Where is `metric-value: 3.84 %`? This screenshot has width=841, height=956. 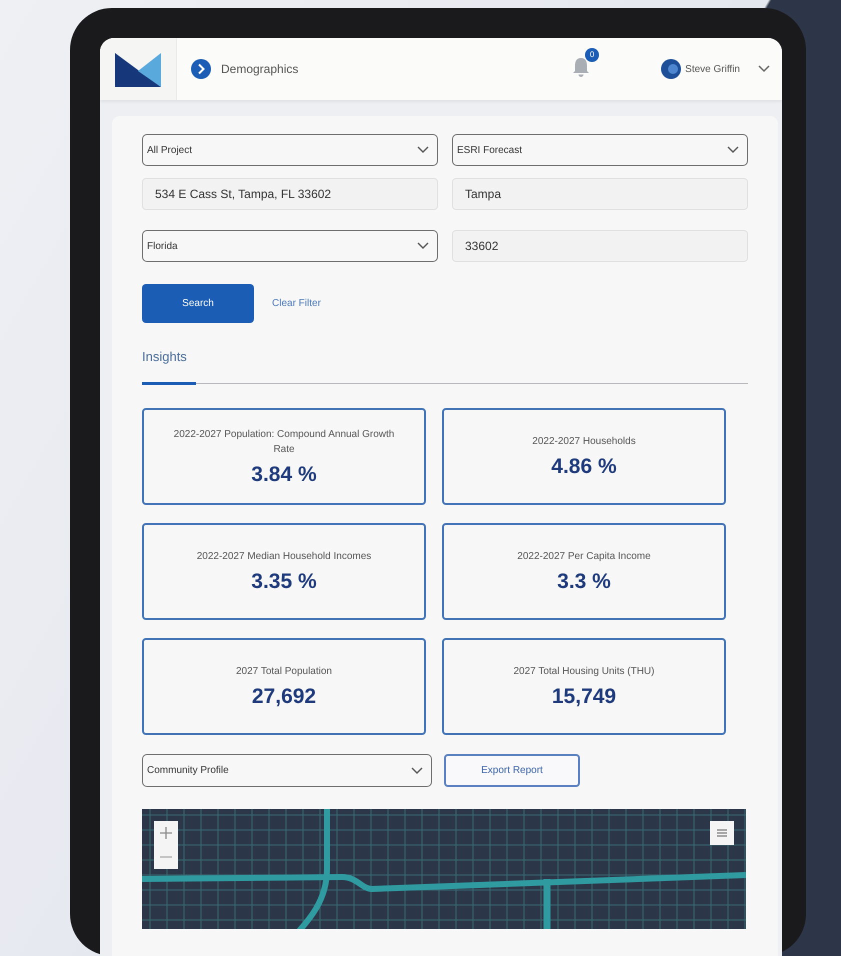
metric-value: 3.84 % is located at coordinates (284, 474).